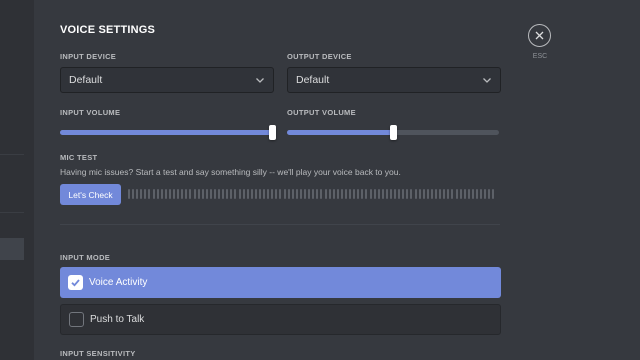 The width and height of the screenshot is (640, 360). I want to click on voice-activity-label: Voice Activity, so click(118, 282).